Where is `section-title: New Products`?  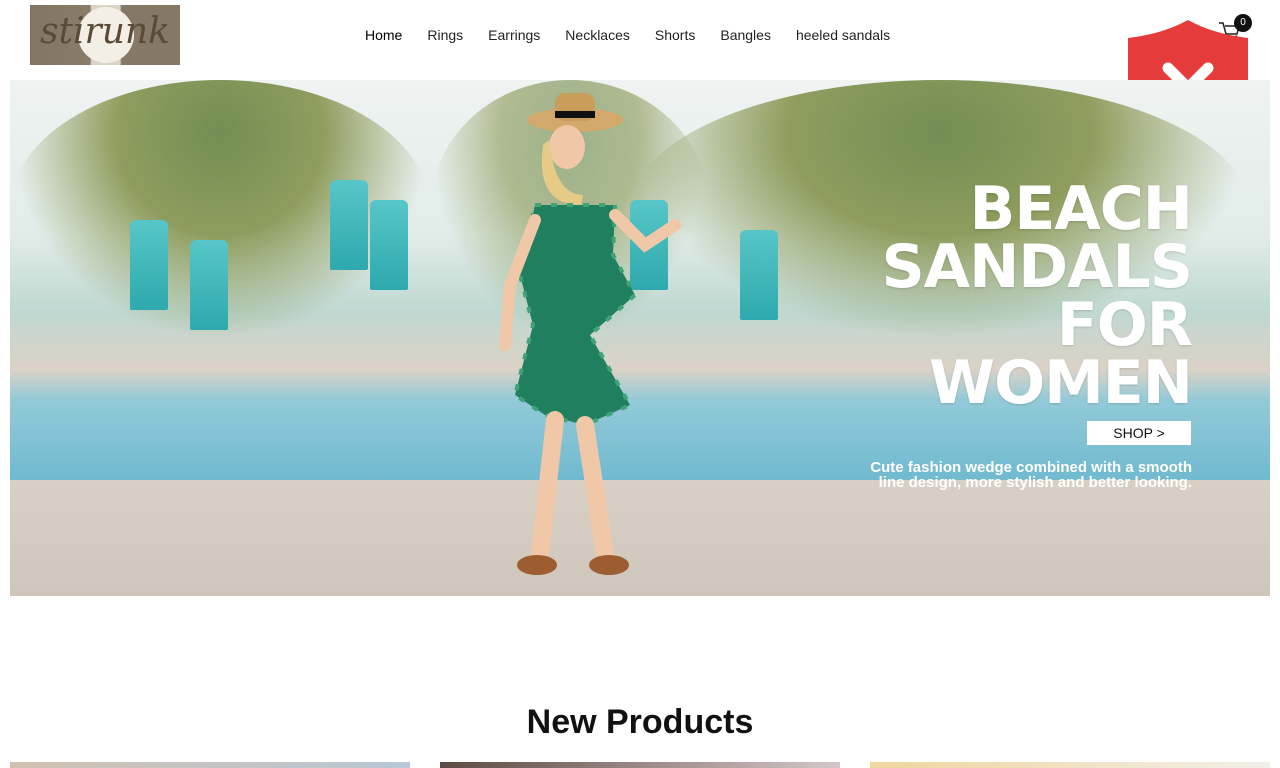 section-title: New Products is located at coordinates (640, 722).